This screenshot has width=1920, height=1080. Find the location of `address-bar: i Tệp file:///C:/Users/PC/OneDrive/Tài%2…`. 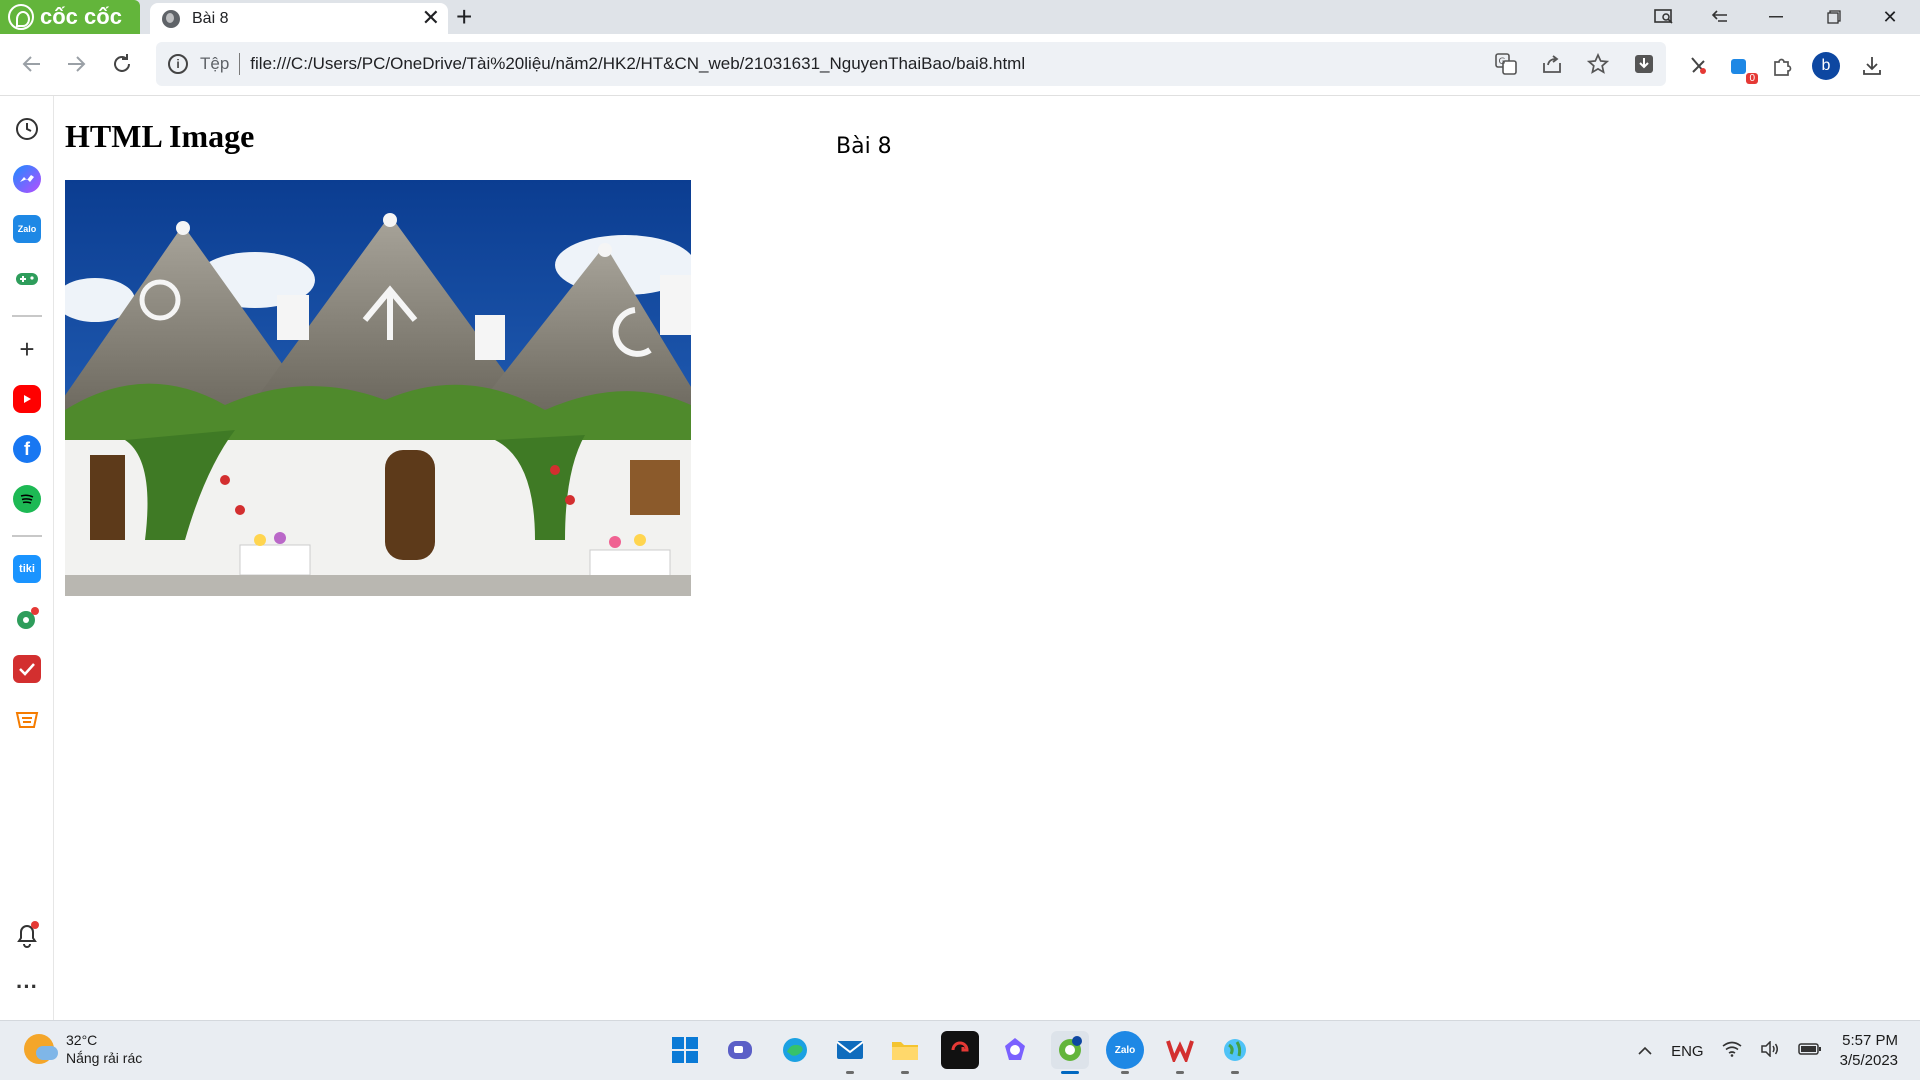

address-bar: i Tệp file:///C:/Users/PC/OneDrive/Tài%2… is located at coordinates (911, 64).